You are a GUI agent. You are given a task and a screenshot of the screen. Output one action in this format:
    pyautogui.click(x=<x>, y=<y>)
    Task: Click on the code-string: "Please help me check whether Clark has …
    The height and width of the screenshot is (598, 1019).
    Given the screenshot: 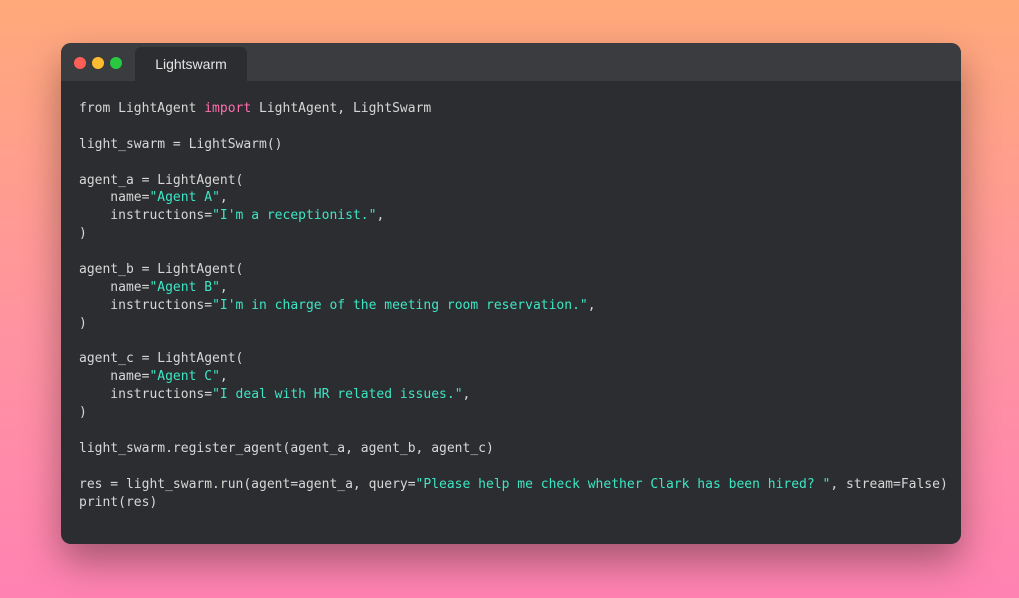 What is the action you would take?
    pyautogui.click(x=623, y=484)
    